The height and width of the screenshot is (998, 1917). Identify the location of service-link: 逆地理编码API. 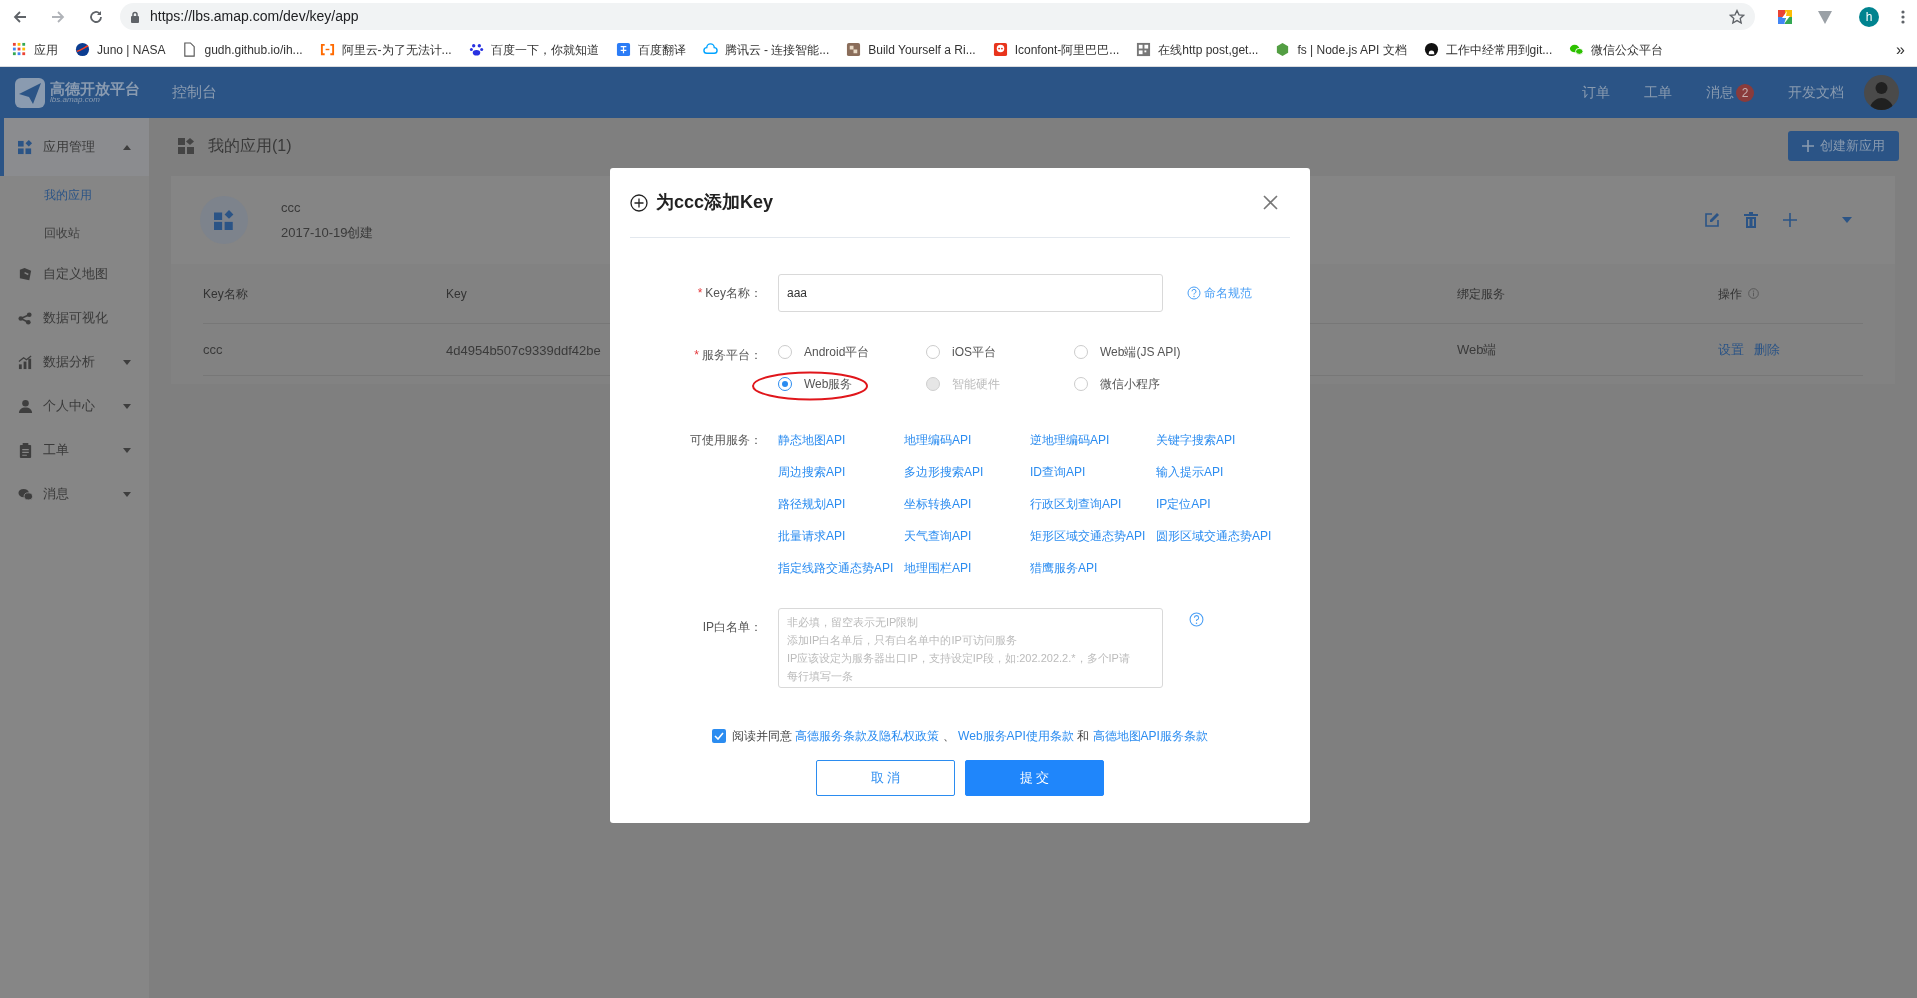
(1070, 440).